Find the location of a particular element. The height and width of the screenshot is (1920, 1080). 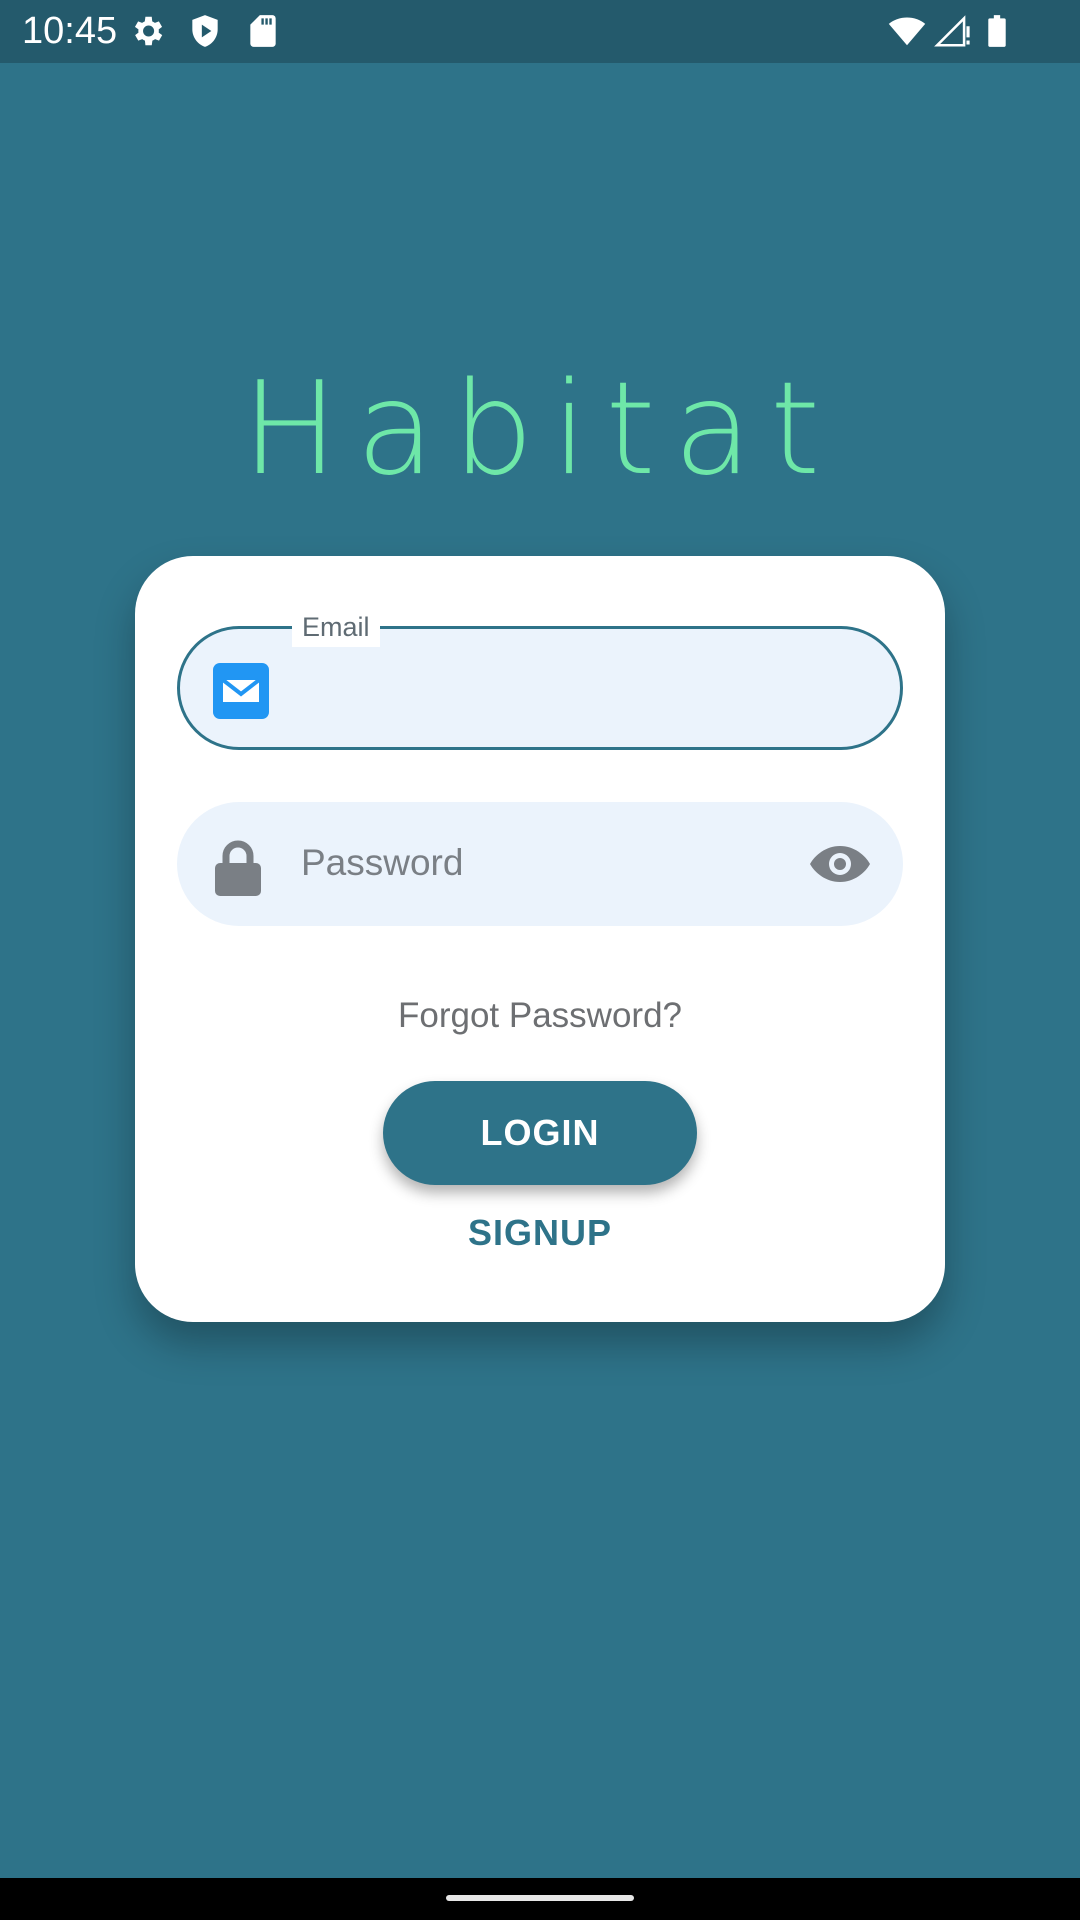

password-field: Password is located at coordinates (540, 864).